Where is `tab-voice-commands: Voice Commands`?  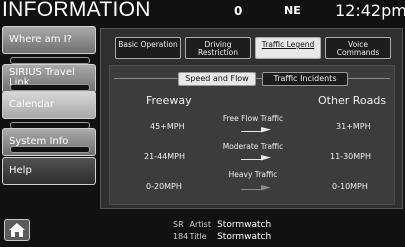 tab-voice-commands: Voice Commands is located at coordinates (358, 48).